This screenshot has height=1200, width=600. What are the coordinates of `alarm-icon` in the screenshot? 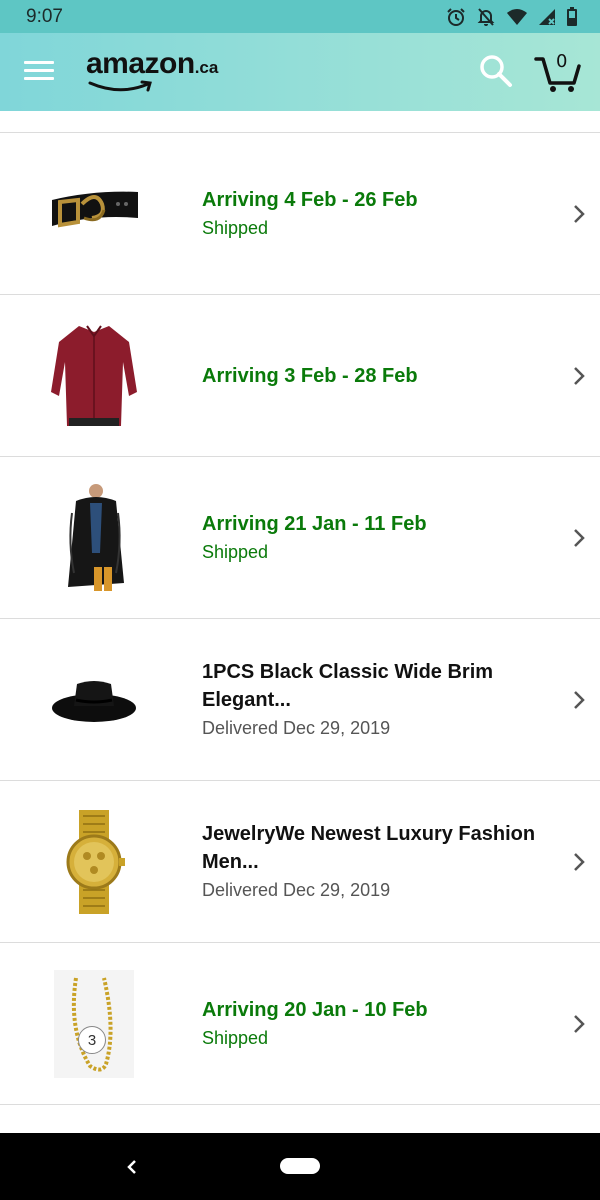 It's located at (456, 16).